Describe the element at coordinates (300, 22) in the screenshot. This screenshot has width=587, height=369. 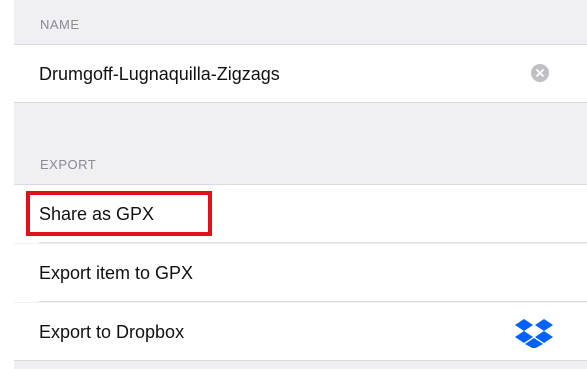
I see `name-section-header: NAME` at that location.